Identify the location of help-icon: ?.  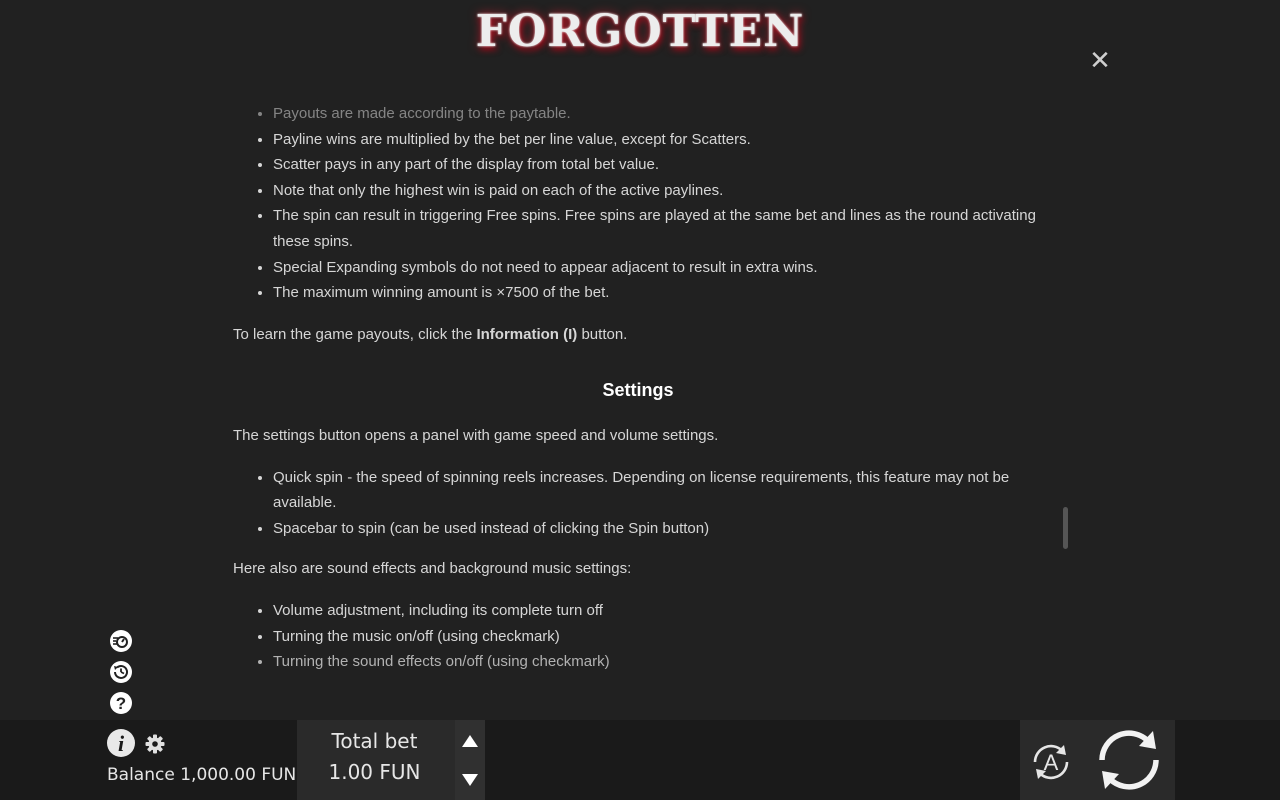
(121, 703).